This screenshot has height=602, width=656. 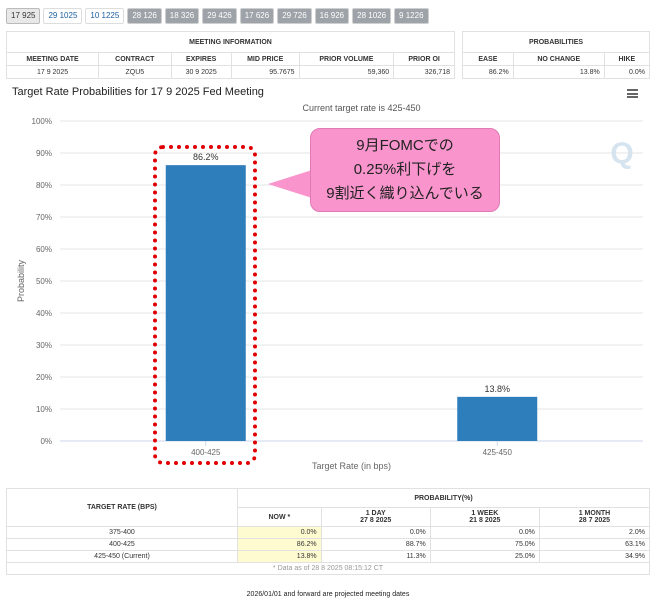 What do you see at coordinates (361, 108) in the screenshot?
I see `chart-subtitle: Current target rate is 425-450` at bounding box center [361, 108].